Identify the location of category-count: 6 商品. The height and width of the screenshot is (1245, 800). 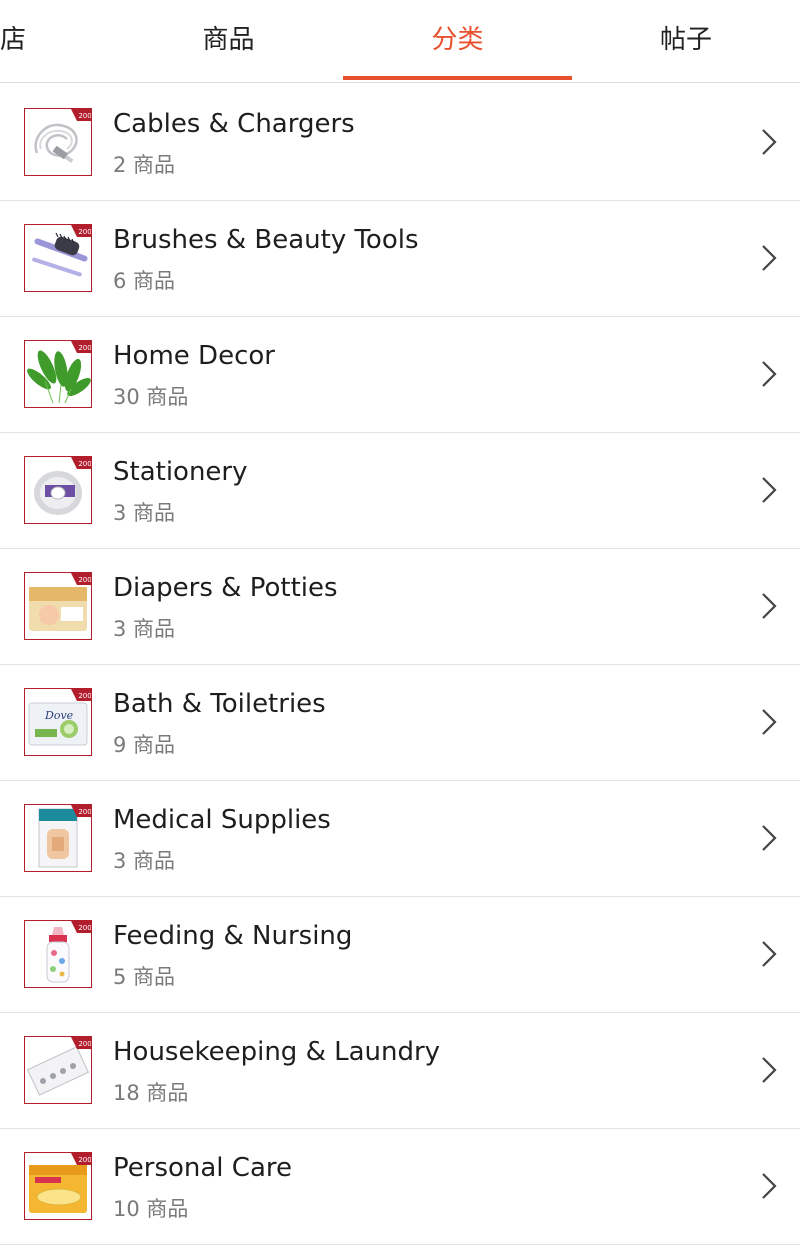
(144, 281).